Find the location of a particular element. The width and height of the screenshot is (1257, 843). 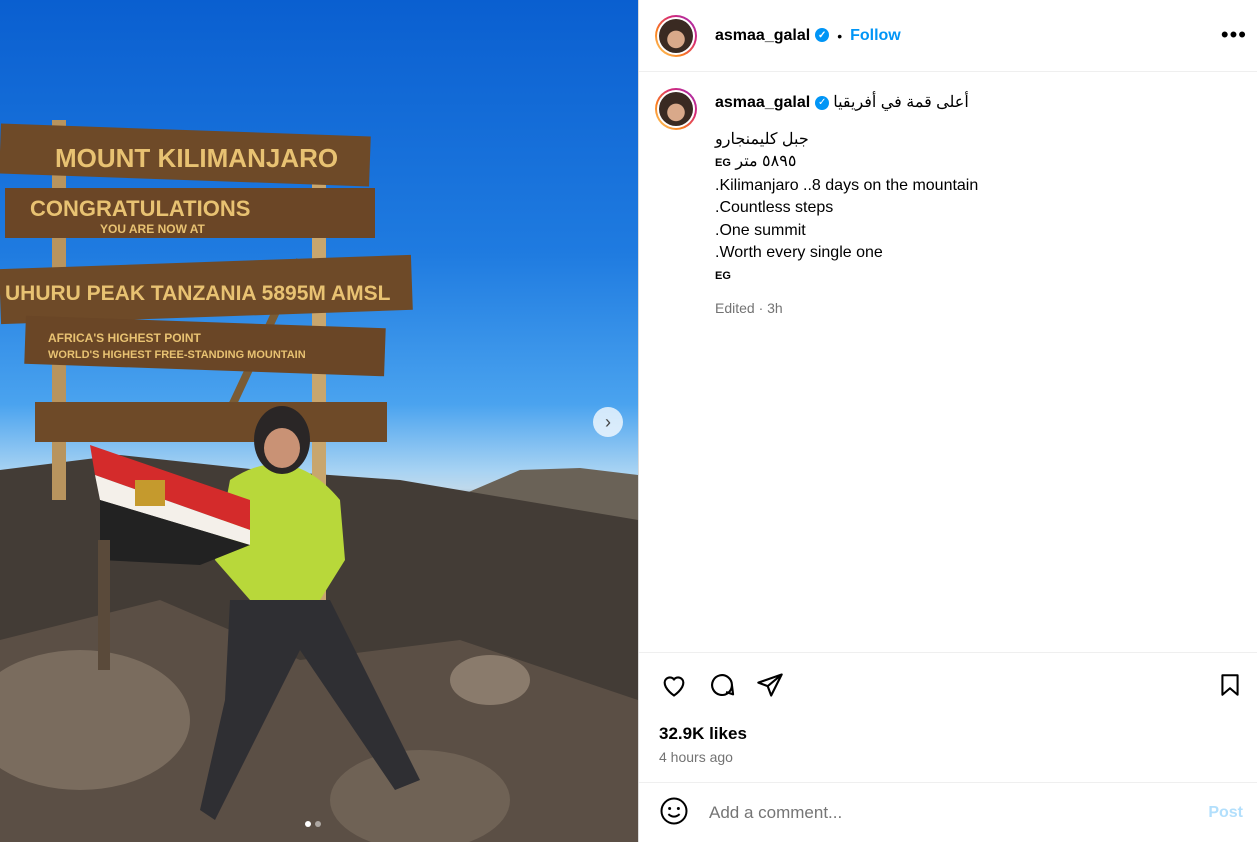

carousel-dots is located at coordinates (313, 824).